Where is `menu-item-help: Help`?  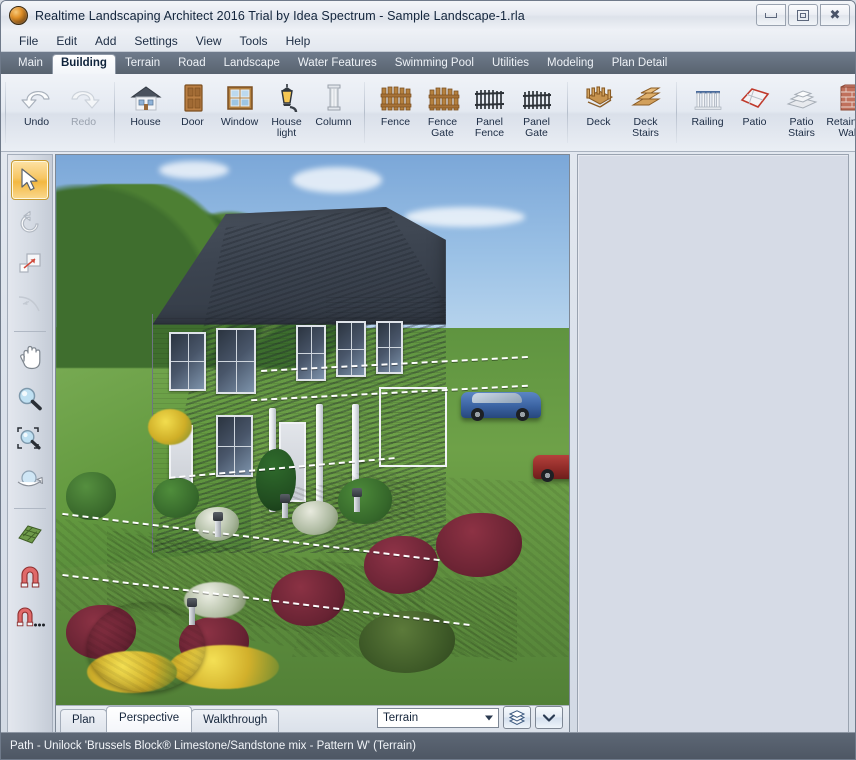
menu-item-help: Help is located at coordinates (298, 41).